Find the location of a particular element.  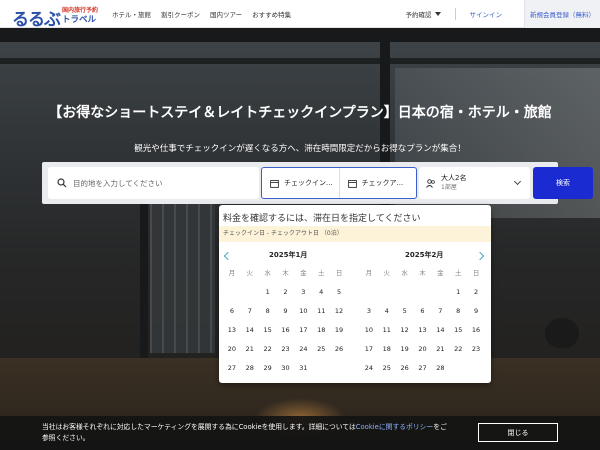

reservation-dropdown: 予約確認 is located at coordinates (423, 14).